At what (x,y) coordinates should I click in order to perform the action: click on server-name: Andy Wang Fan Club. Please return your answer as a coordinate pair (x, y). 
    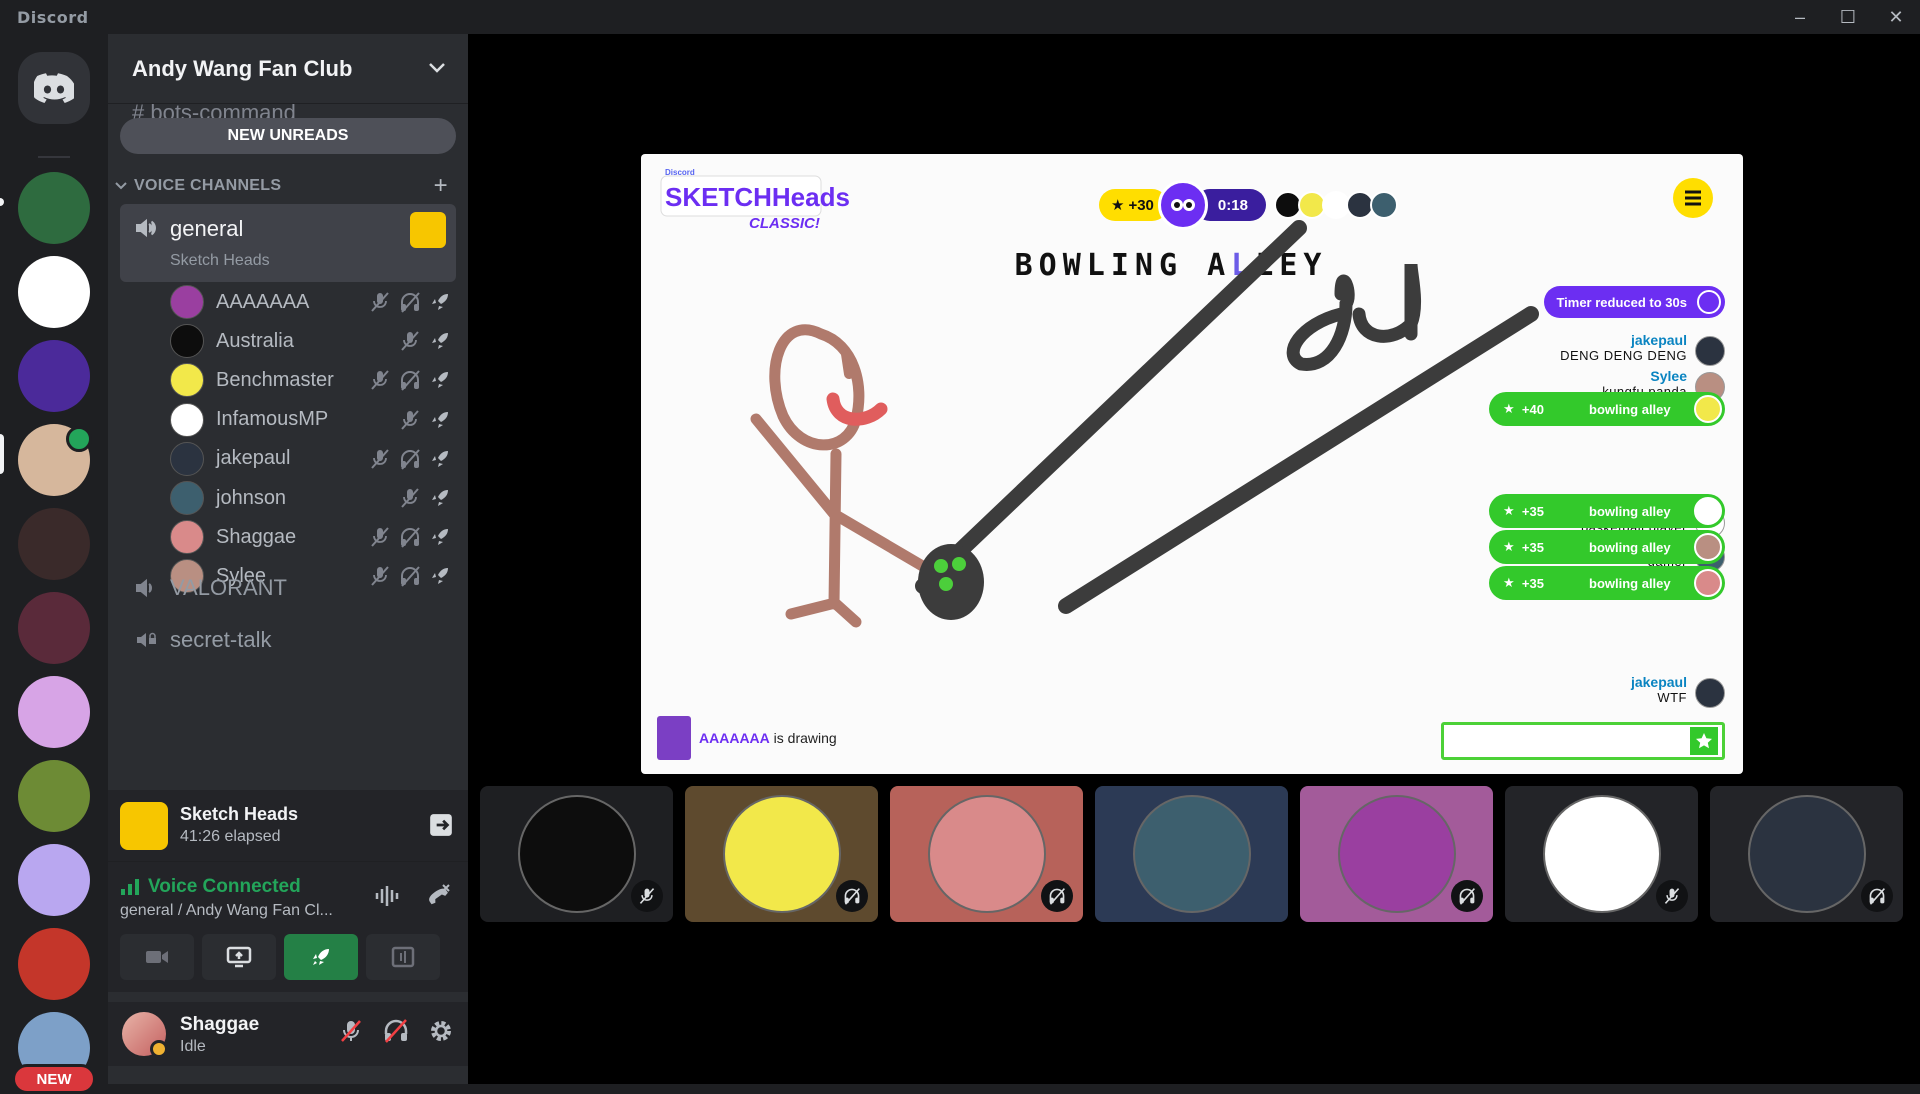
    Looking at the image, I should click on (242, 68).